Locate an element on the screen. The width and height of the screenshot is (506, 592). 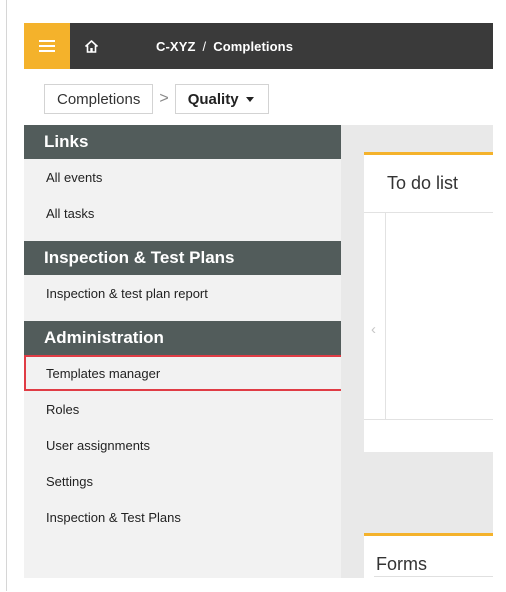
sidebar-item-all-tasks: All tasks is located at coordinates (182, 213).